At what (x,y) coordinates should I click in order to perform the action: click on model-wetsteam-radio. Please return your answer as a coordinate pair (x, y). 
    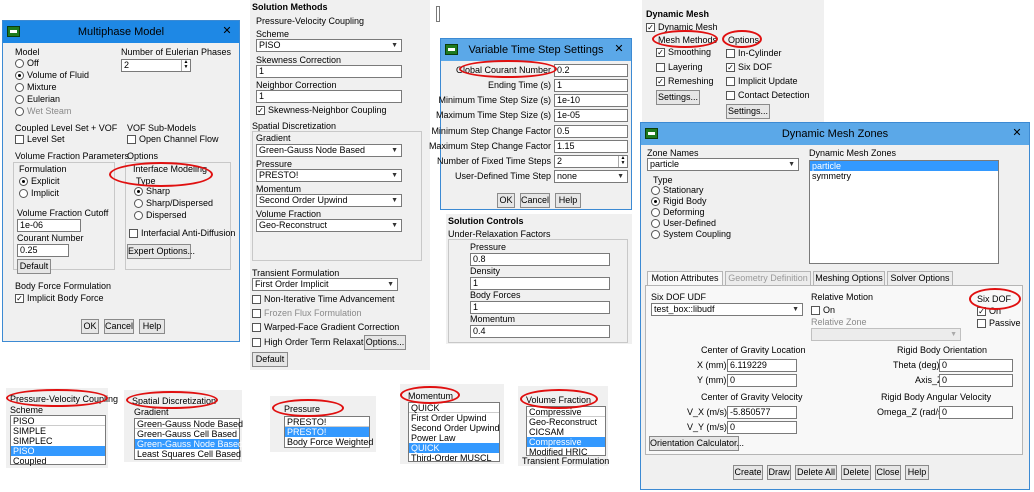
    Looking at the image, I should click on (19, 111).